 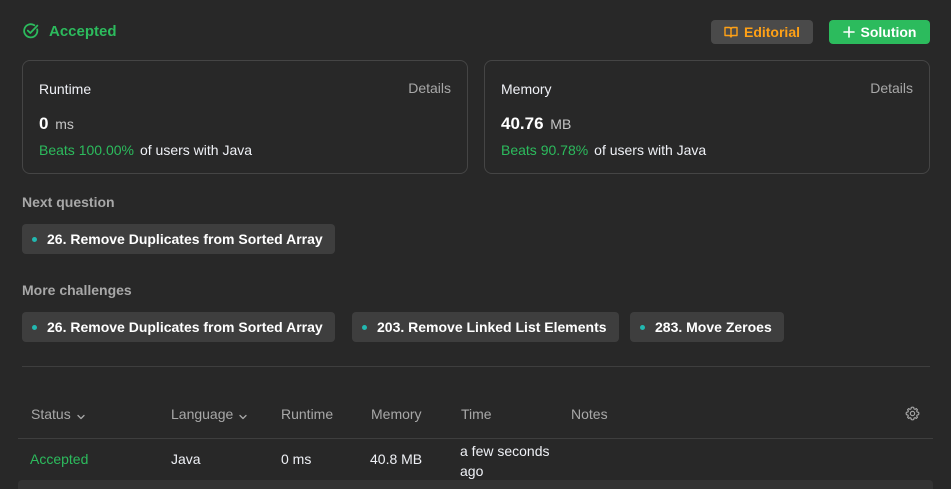 I want to click on challenge-chip: 283. Move Zeroes, so click(x=707, y=327).